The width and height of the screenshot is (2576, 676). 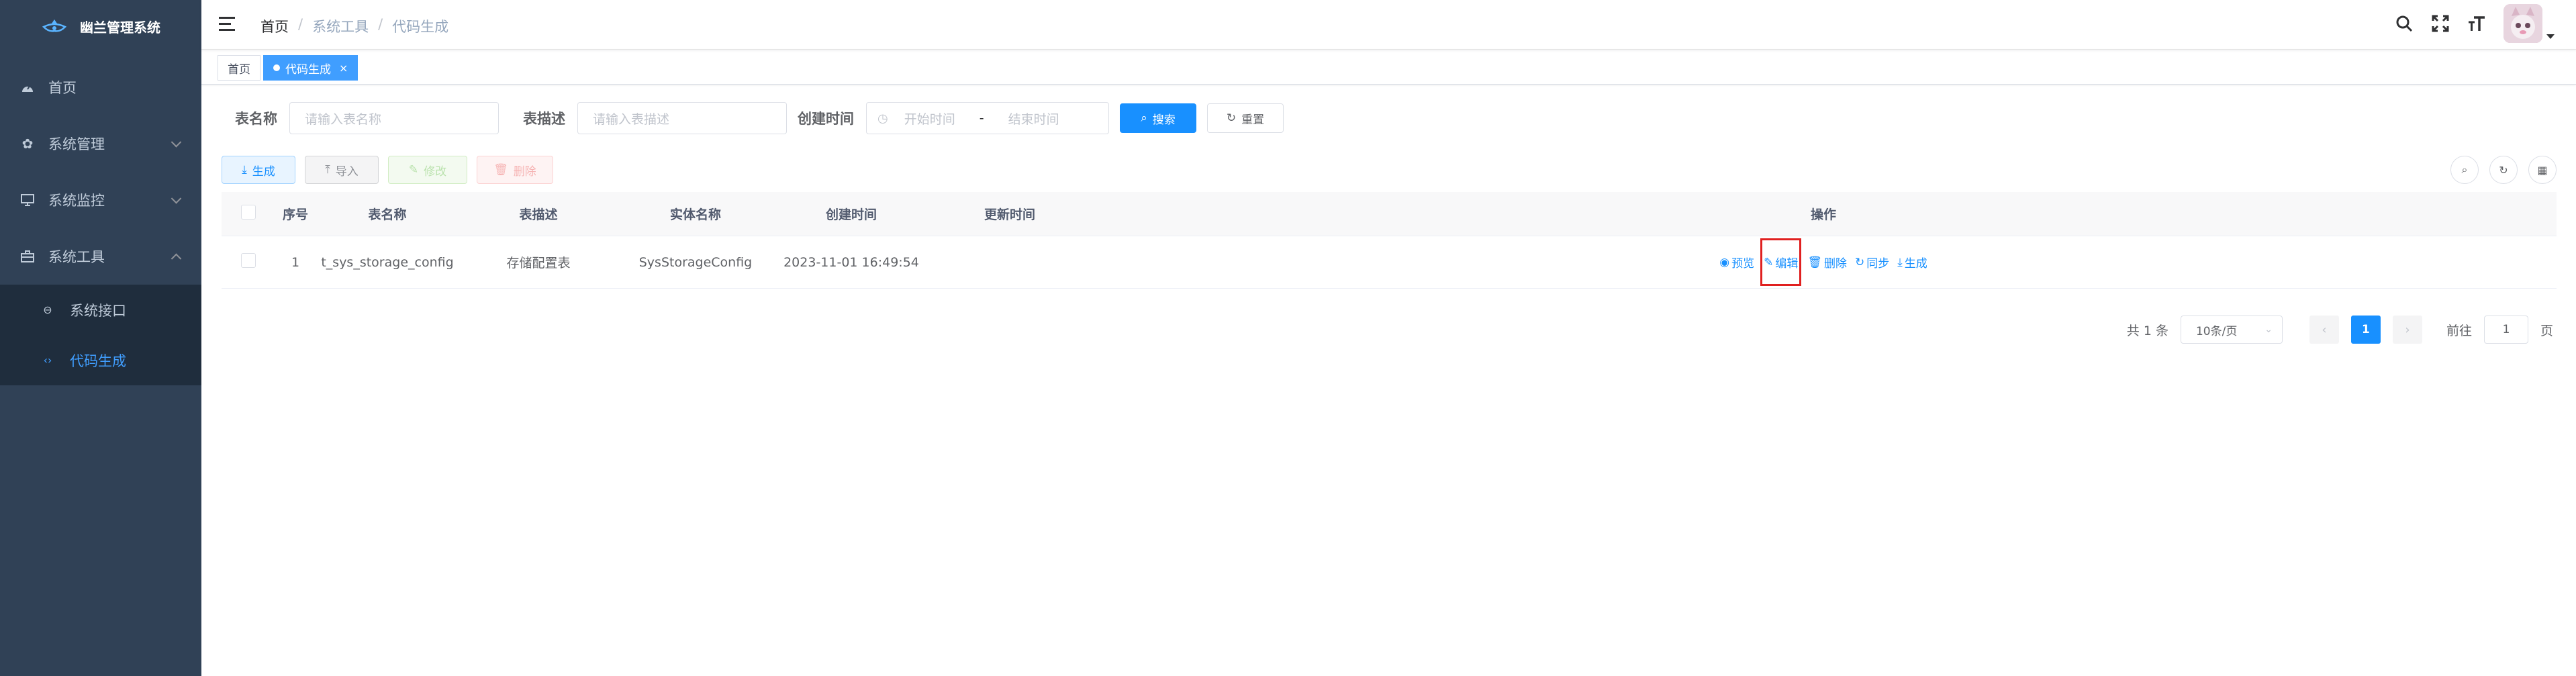 What do you see at coordinates (176, 258) in the screenshot?
I see `chevron-up-icon` at bounding box center [176, 258].